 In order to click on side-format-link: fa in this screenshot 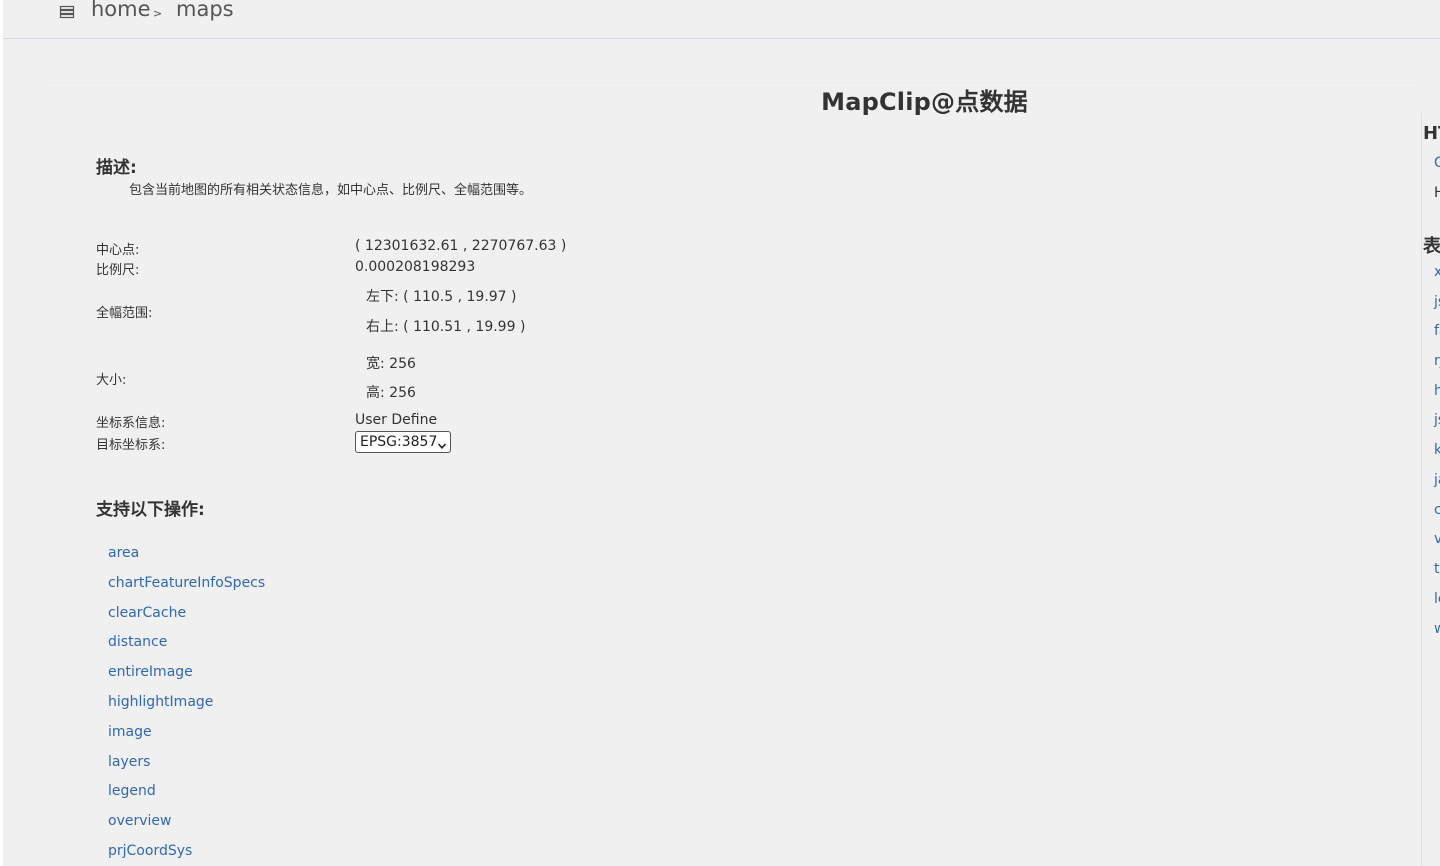, I will do `click(1437, 331)`.